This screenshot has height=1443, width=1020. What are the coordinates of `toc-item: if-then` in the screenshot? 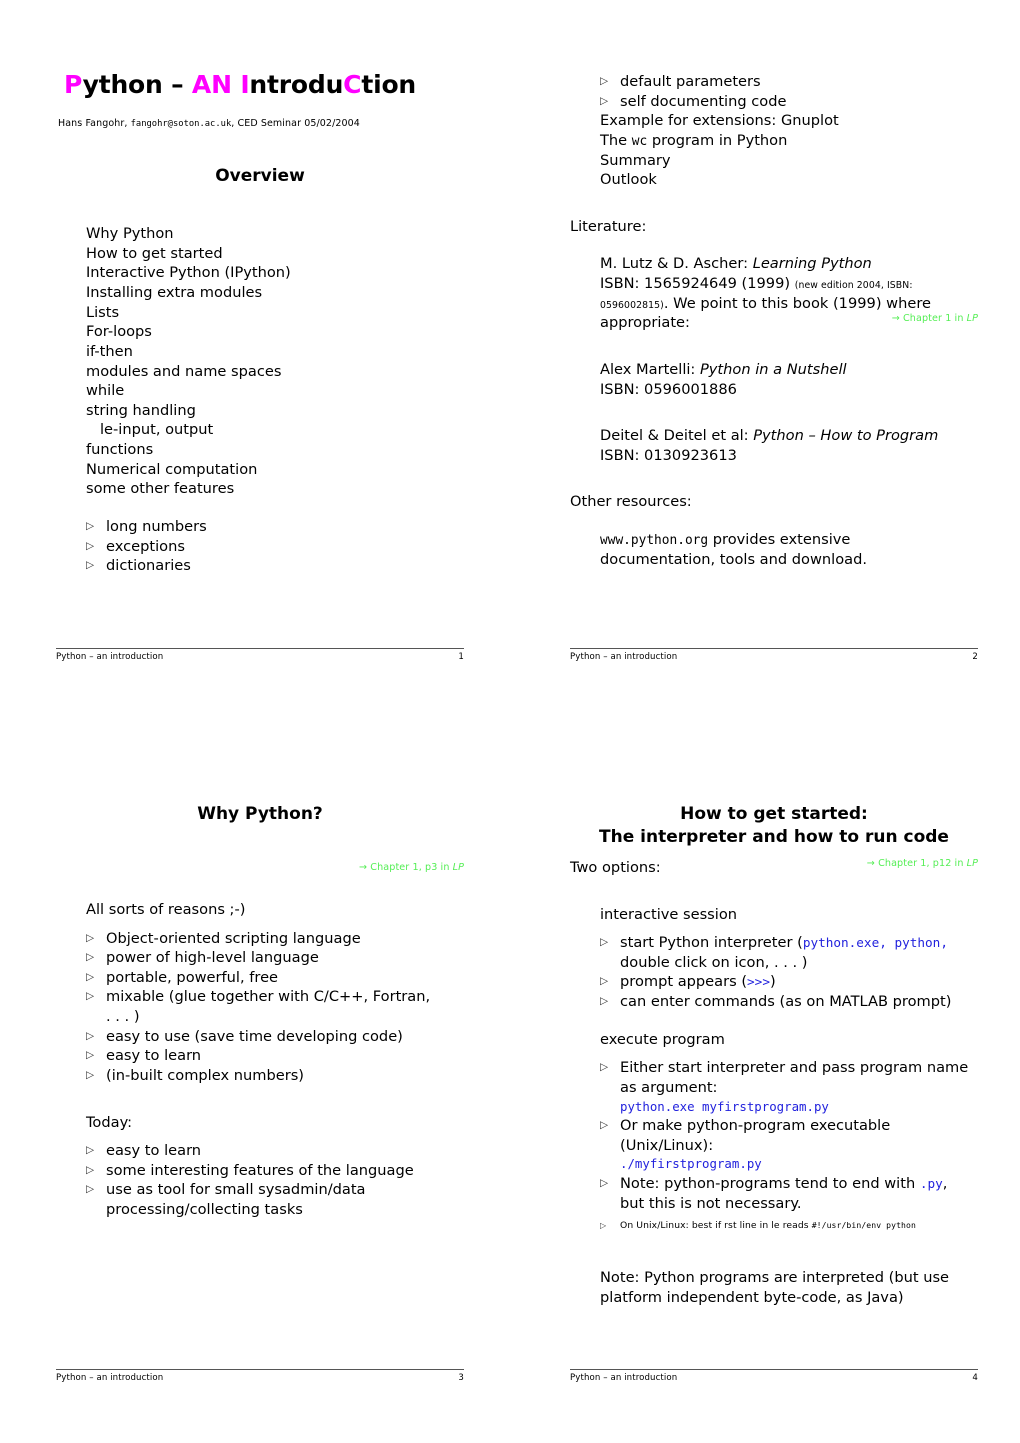 It's located at (109, 351).